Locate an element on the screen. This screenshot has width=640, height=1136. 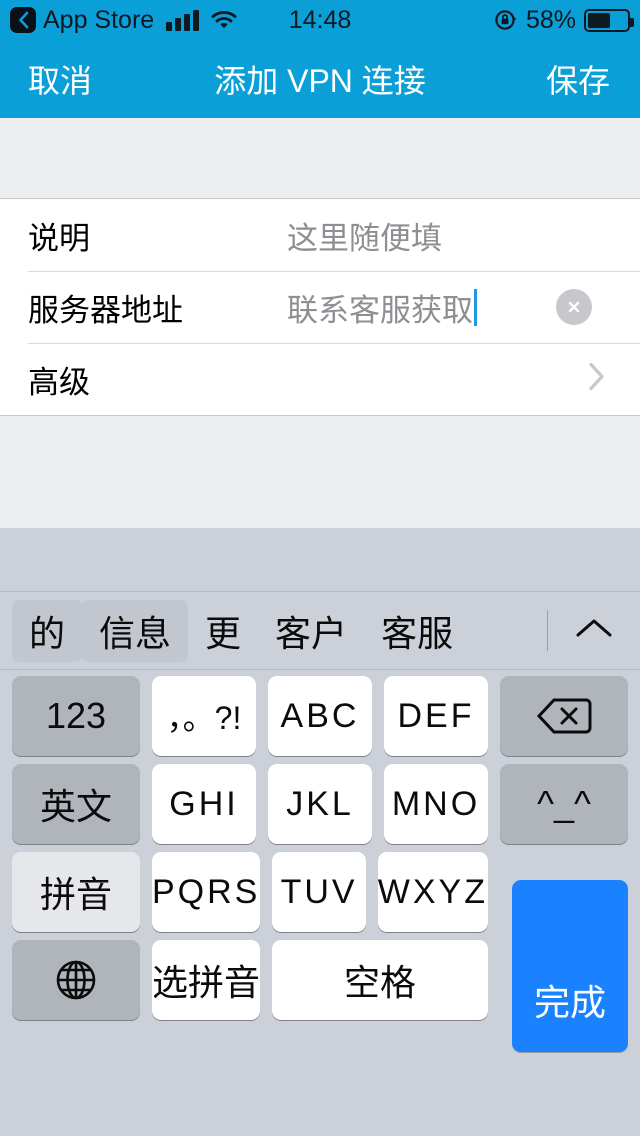
text-caret is located at coordinates (475, 307).